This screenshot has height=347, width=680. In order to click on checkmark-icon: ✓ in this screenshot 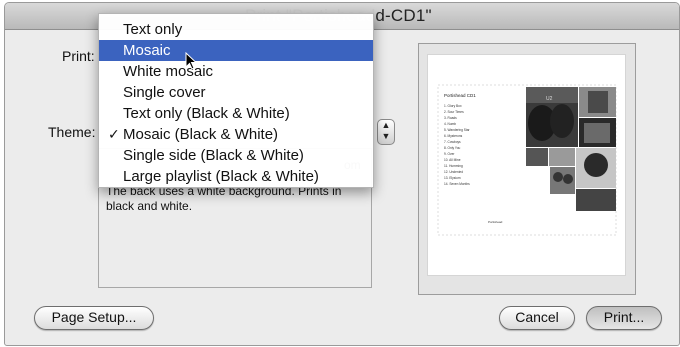, I will do `click(114, 134)`.